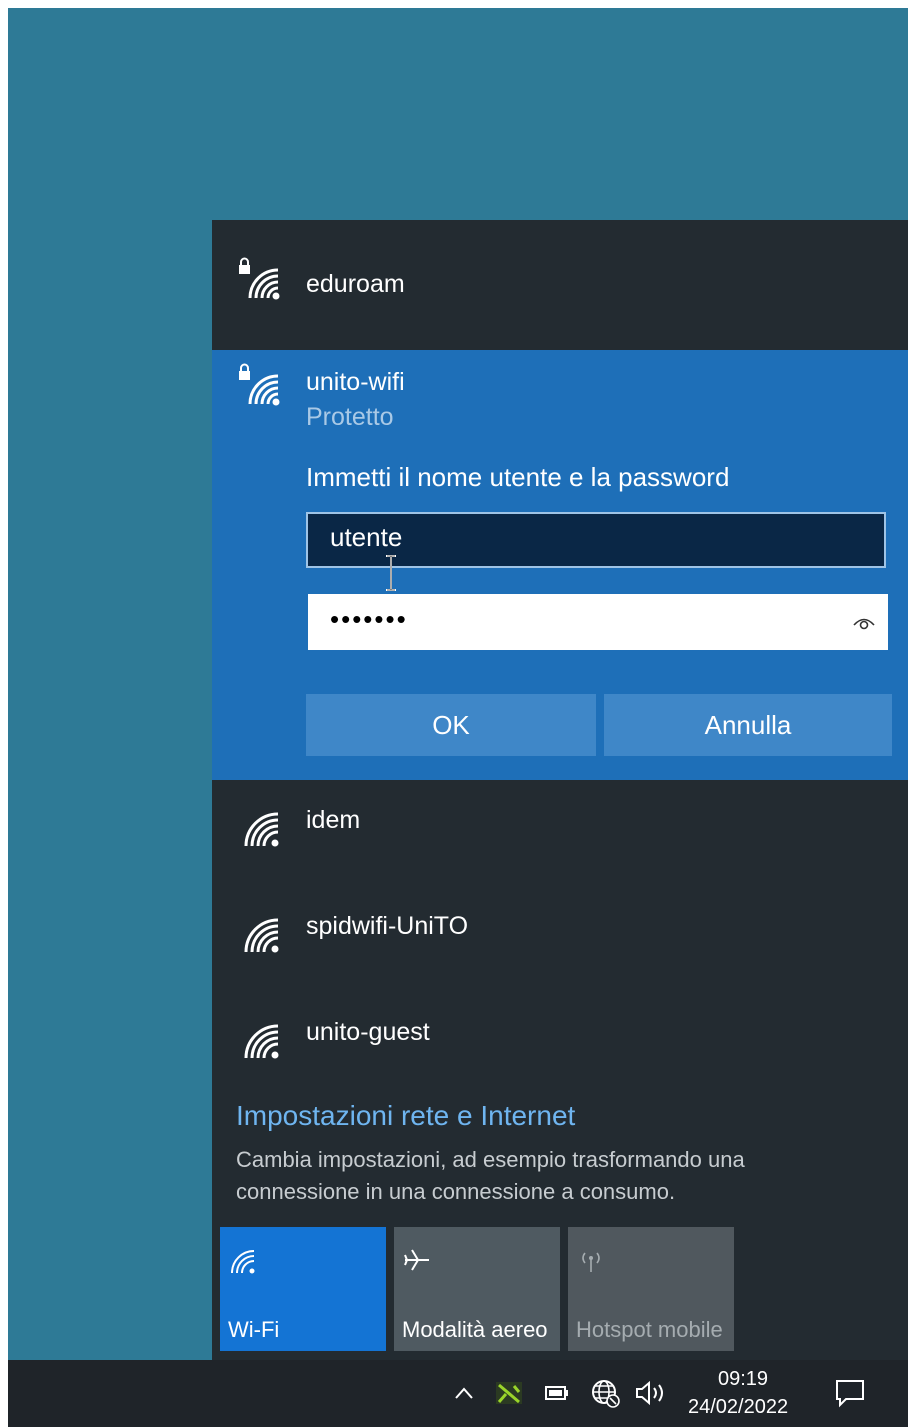 The width and height of the screenshot is (908, 1427). I want to click on hotspot-icon, so click(591, 1262).